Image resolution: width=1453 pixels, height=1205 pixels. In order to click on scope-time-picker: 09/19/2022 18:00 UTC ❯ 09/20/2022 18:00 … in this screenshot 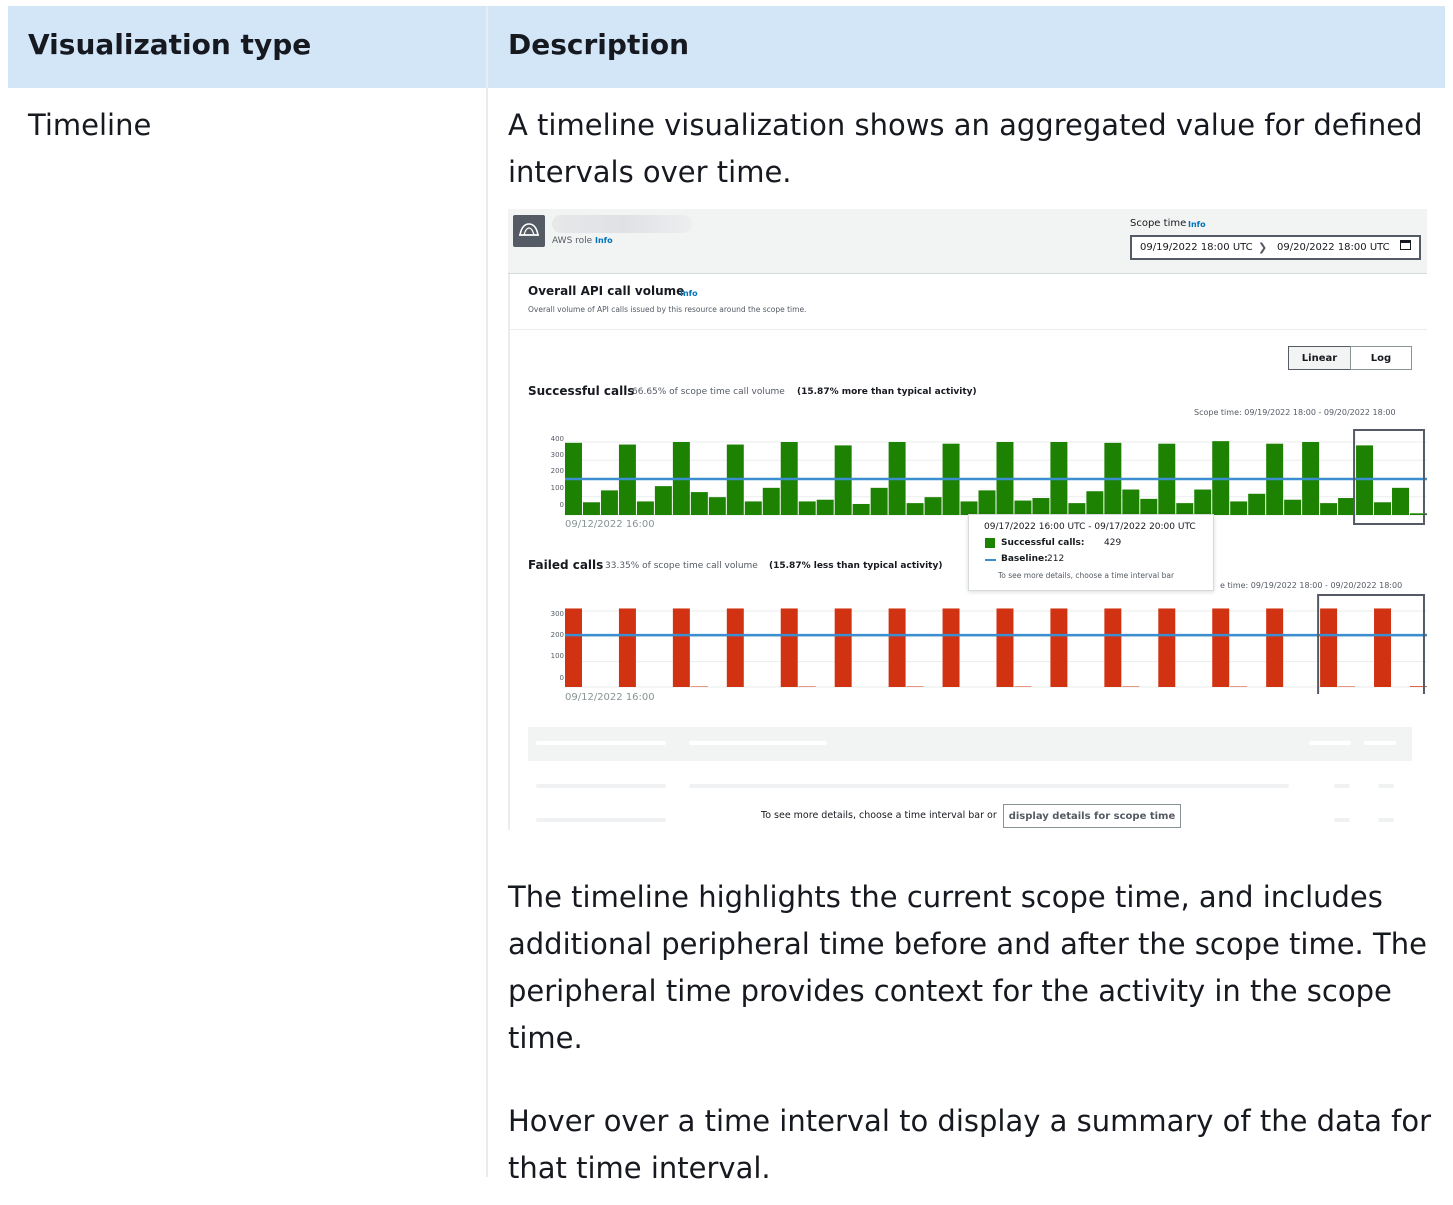, I will do `click(1275, 247)`.